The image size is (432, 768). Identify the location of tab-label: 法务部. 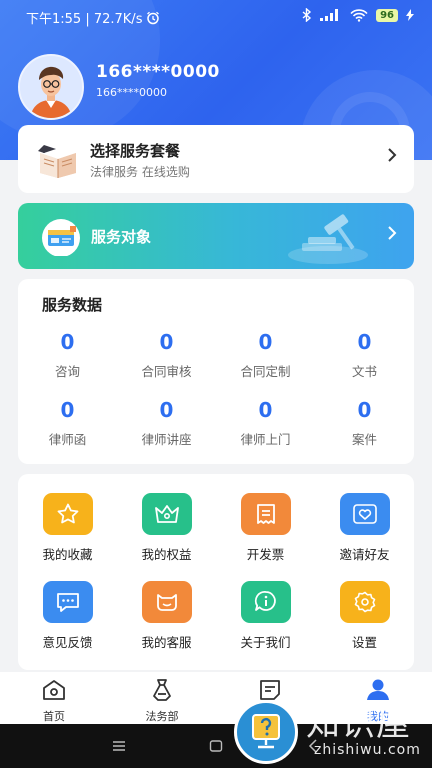
(162, 716).